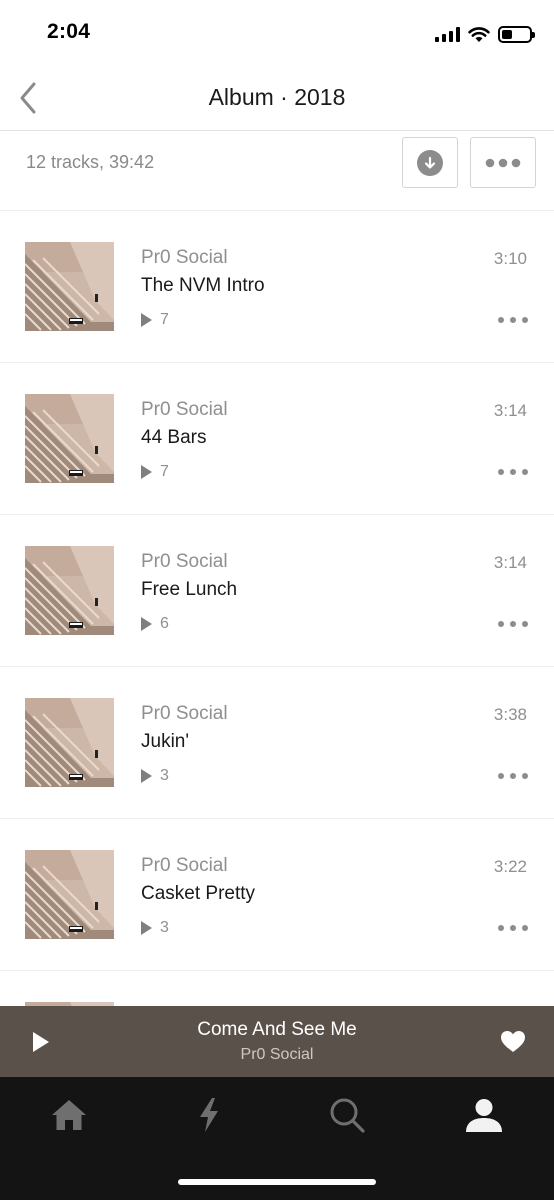  I want to click on home-icon, so click(69, 1115).